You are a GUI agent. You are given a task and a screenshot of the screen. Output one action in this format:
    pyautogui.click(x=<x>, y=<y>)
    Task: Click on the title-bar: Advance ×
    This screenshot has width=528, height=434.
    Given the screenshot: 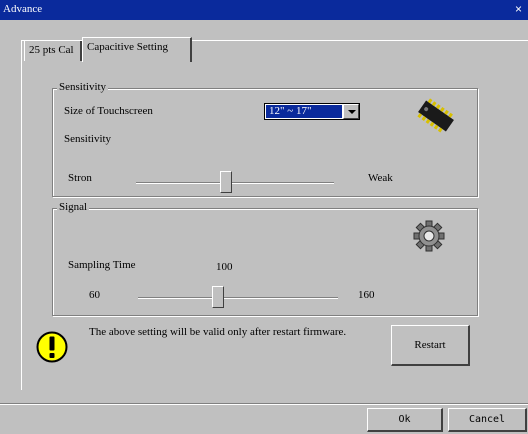 What is the action you would take?
    pyautogui.click(x=264, y=10)
    